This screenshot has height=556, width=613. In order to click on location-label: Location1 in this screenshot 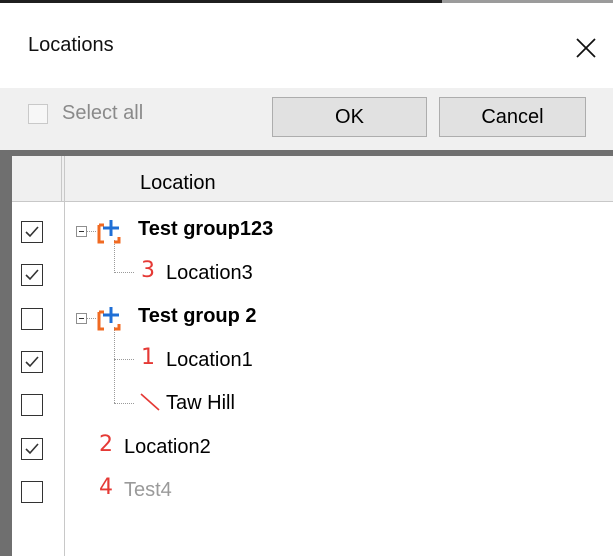, I will do `click(209, 360)`.